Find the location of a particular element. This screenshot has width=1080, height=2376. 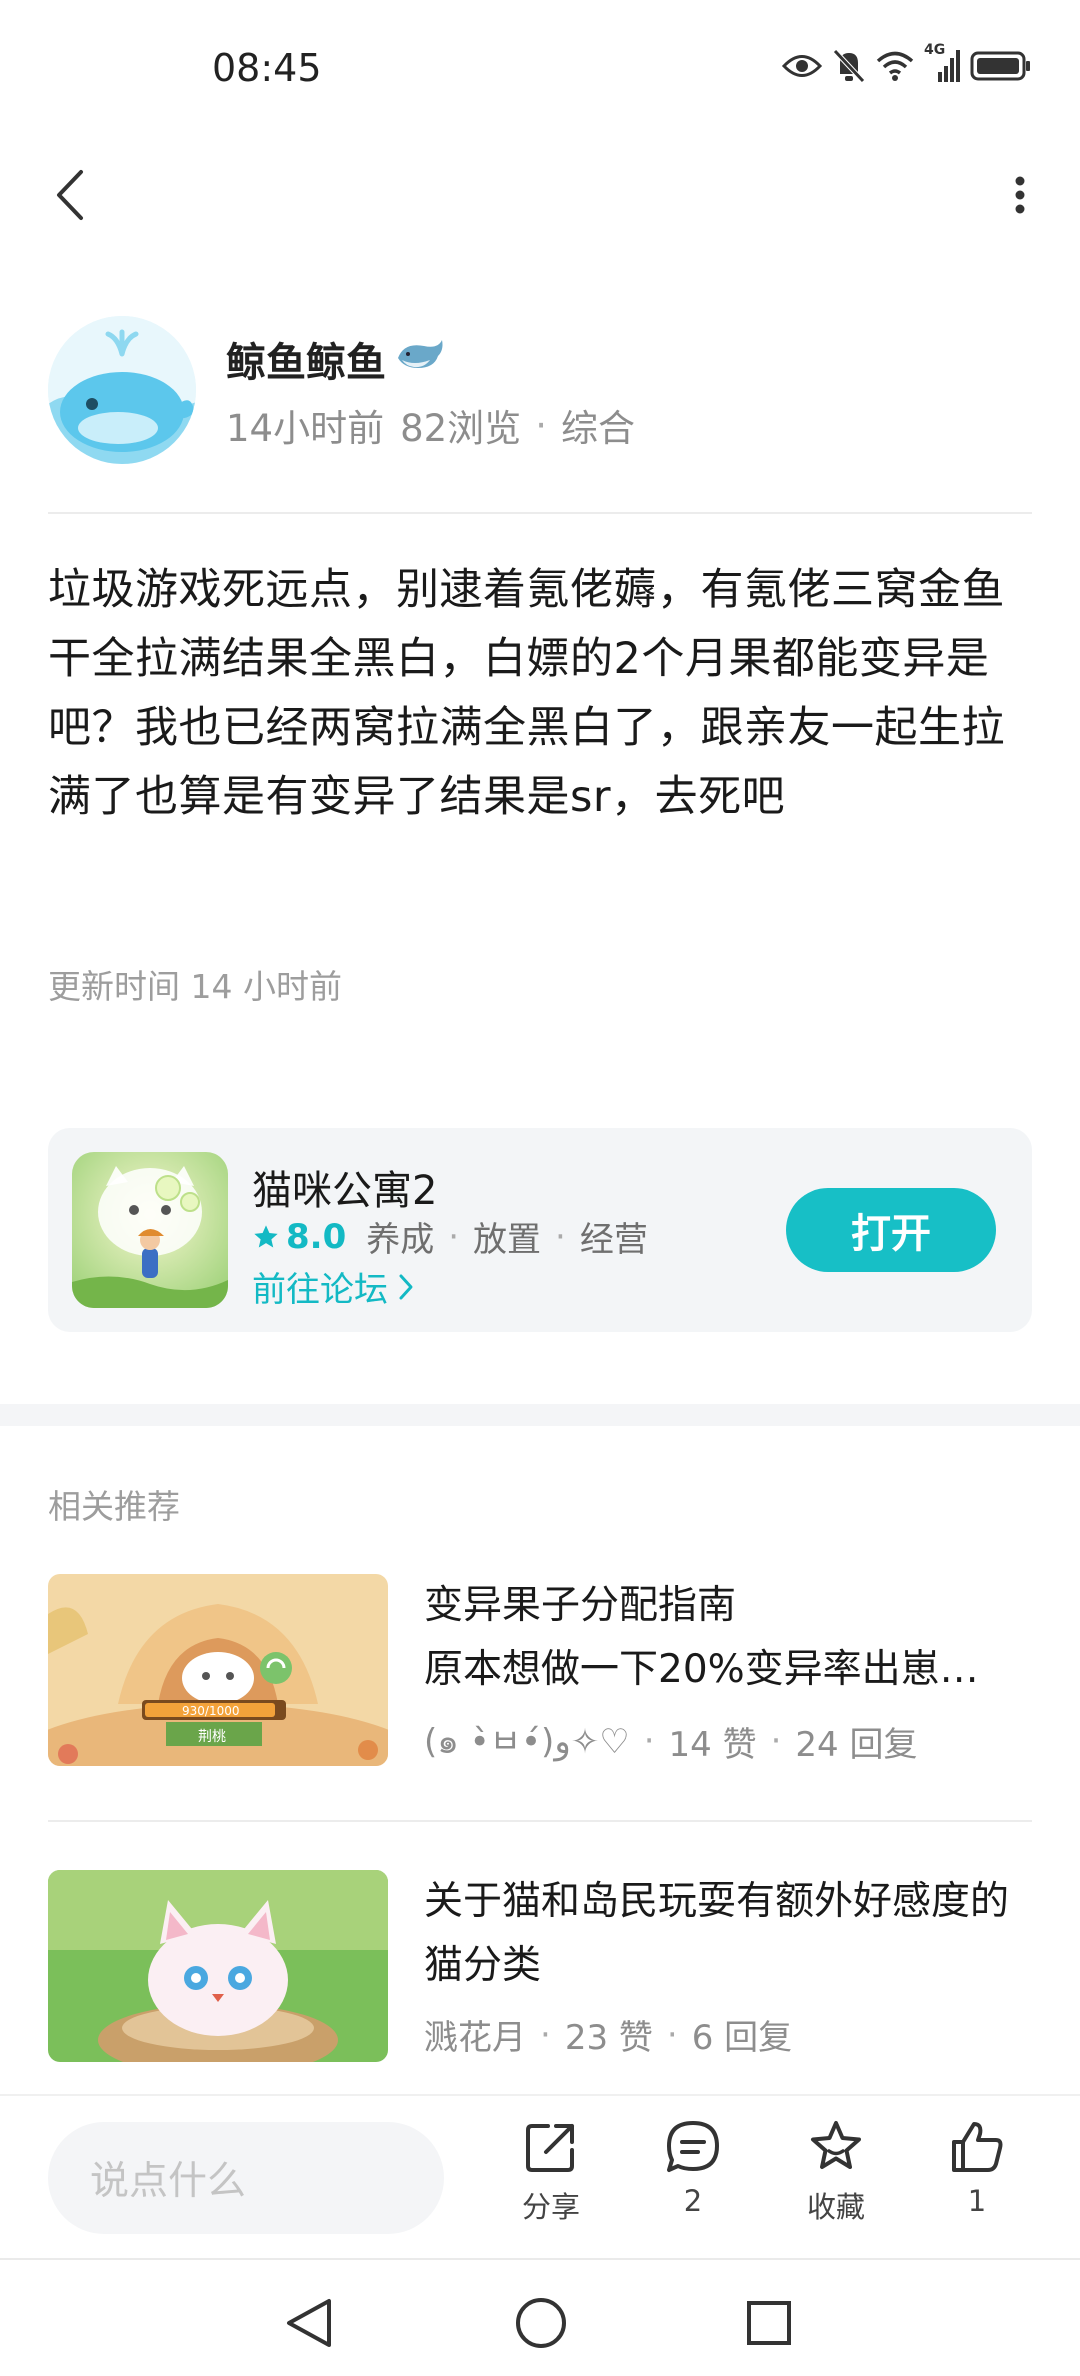

system-navigation-bar is located at coordinates (540, 2317).